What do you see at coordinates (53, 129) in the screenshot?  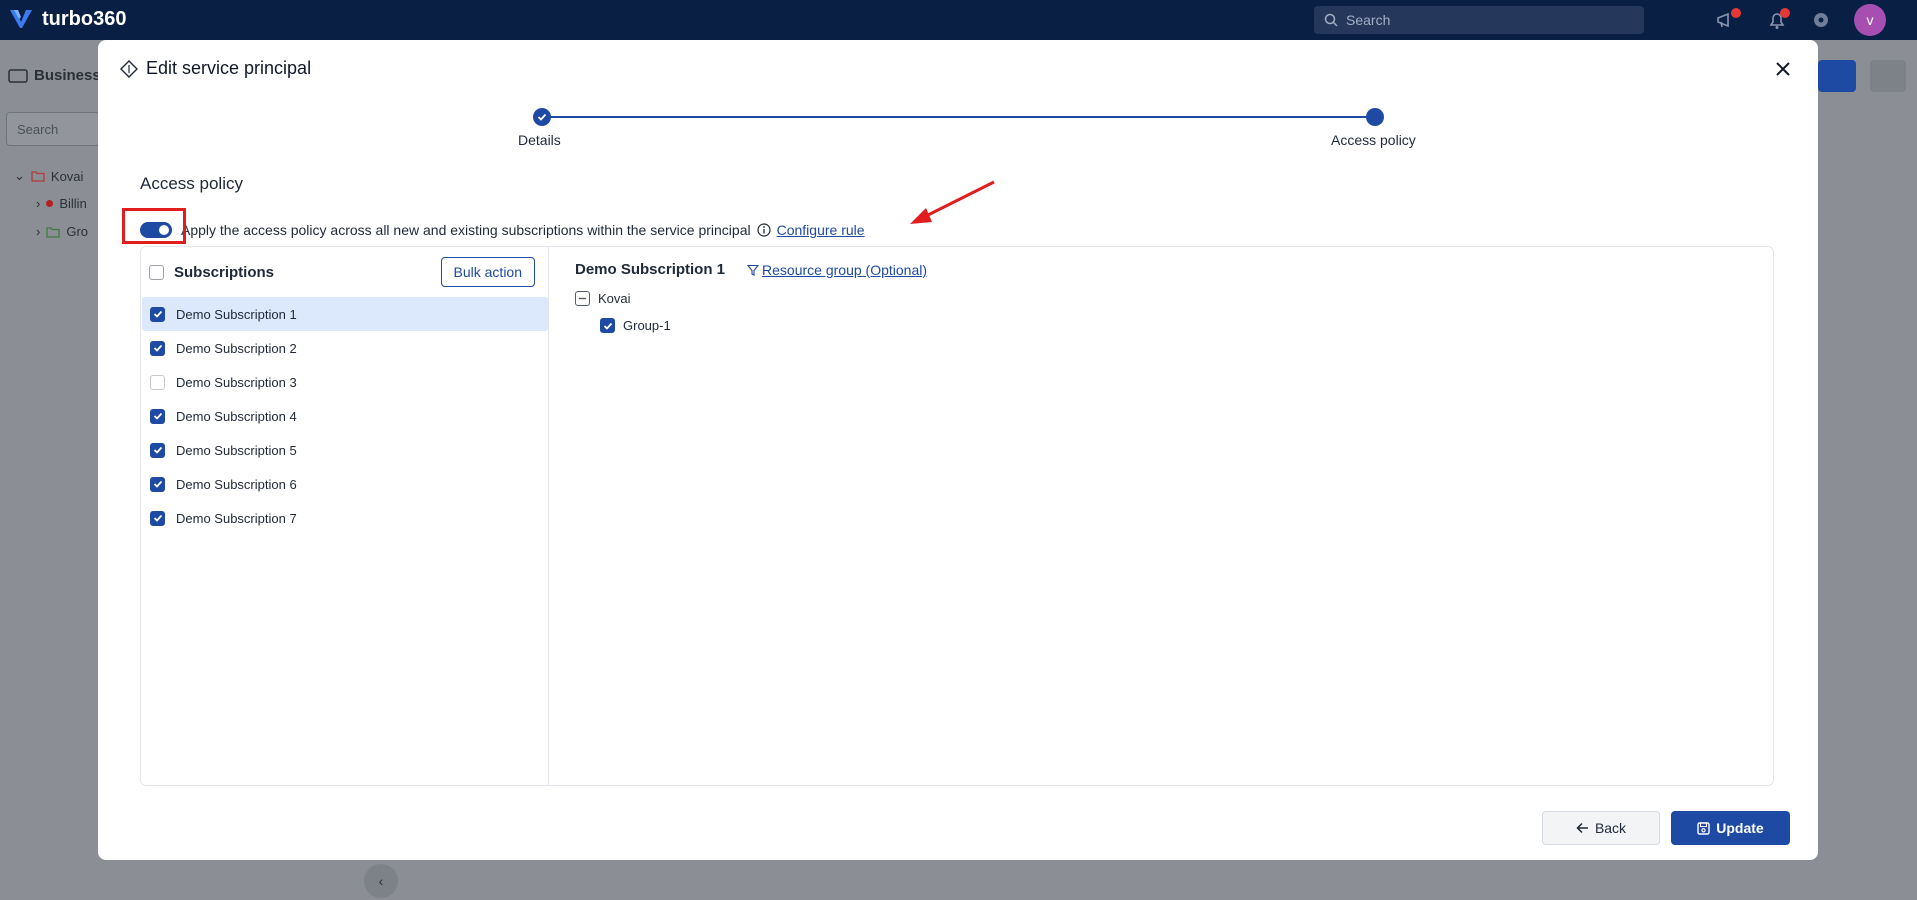 I see `background-search: Search` at bounding box center [53, 129].